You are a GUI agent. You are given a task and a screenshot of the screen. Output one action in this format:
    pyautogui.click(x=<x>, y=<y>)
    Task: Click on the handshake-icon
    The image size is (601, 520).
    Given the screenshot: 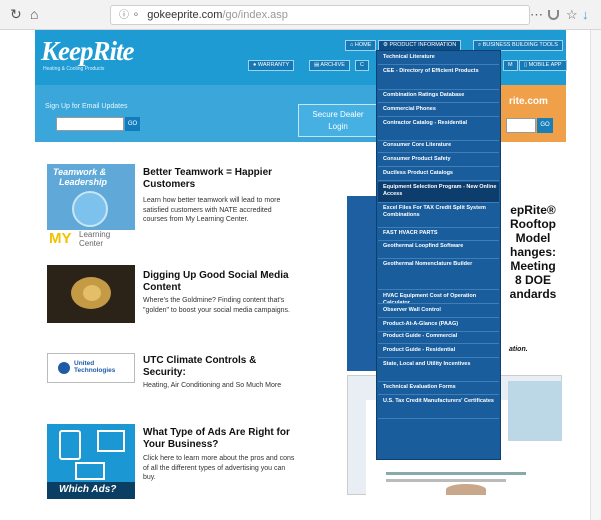 What is the action you would take?
    pyautogui.click(x=90, y=209)
    